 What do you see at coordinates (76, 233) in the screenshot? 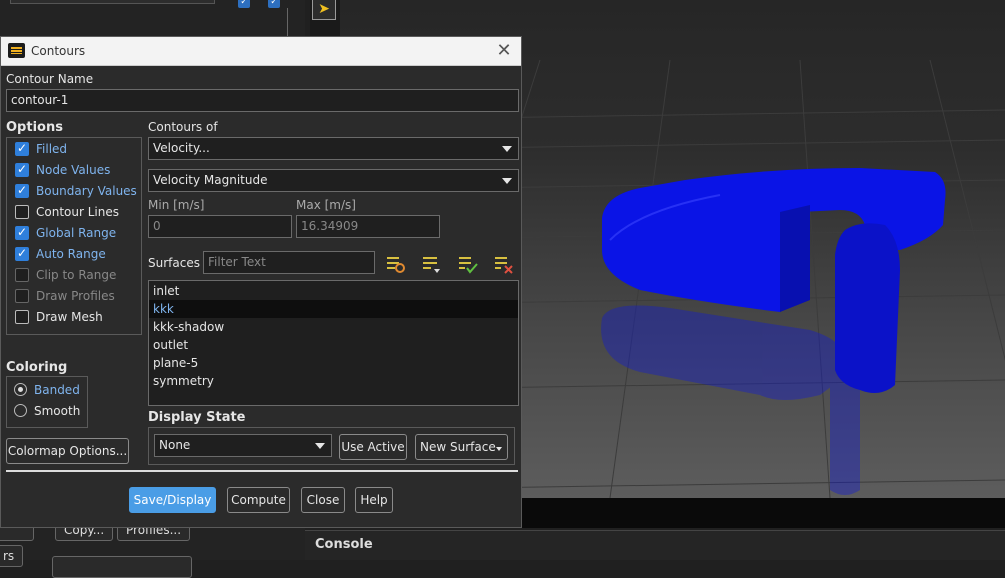
I see `option-label: Global Range` at bounding box center [76, 233].